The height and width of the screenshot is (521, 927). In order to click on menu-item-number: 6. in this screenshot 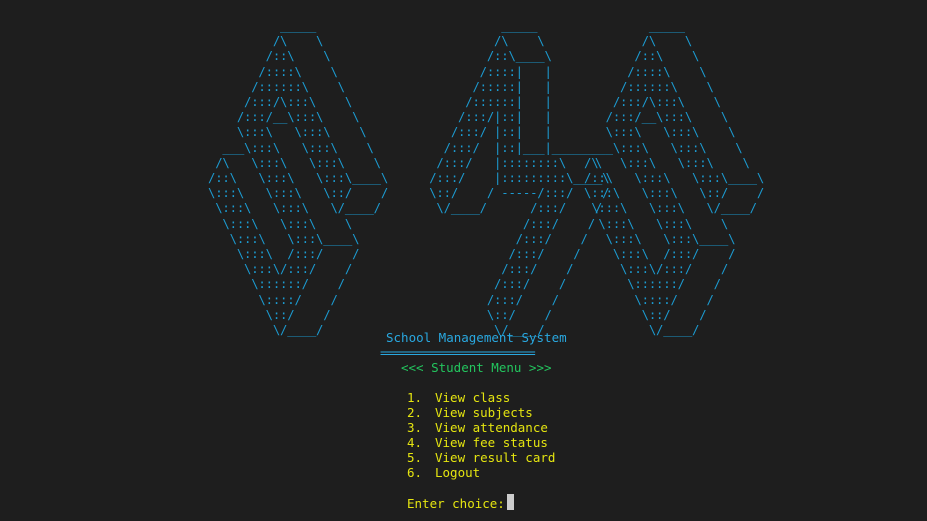, I will do `click(415, 472)`.